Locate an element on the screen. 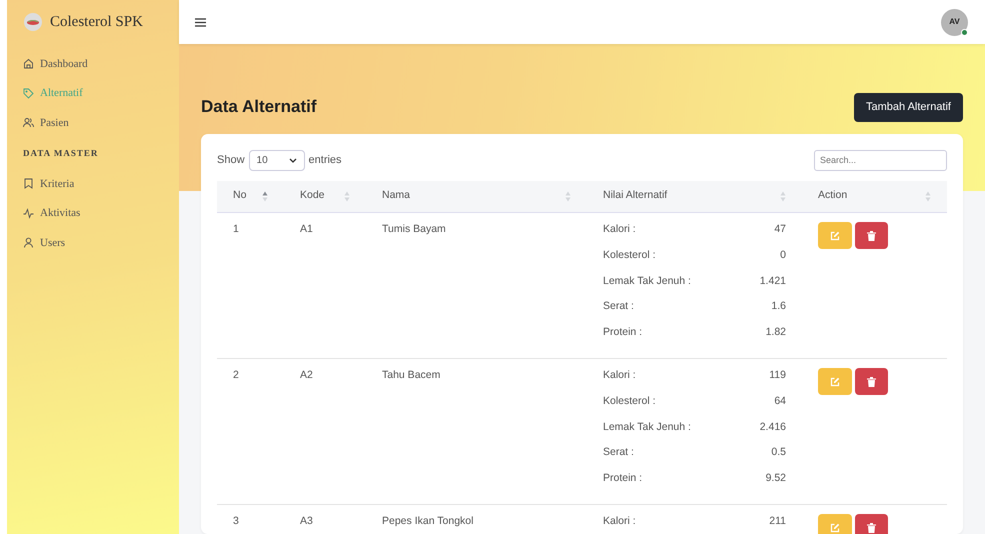  value-number: 0 is located at coordinates (783, 255).